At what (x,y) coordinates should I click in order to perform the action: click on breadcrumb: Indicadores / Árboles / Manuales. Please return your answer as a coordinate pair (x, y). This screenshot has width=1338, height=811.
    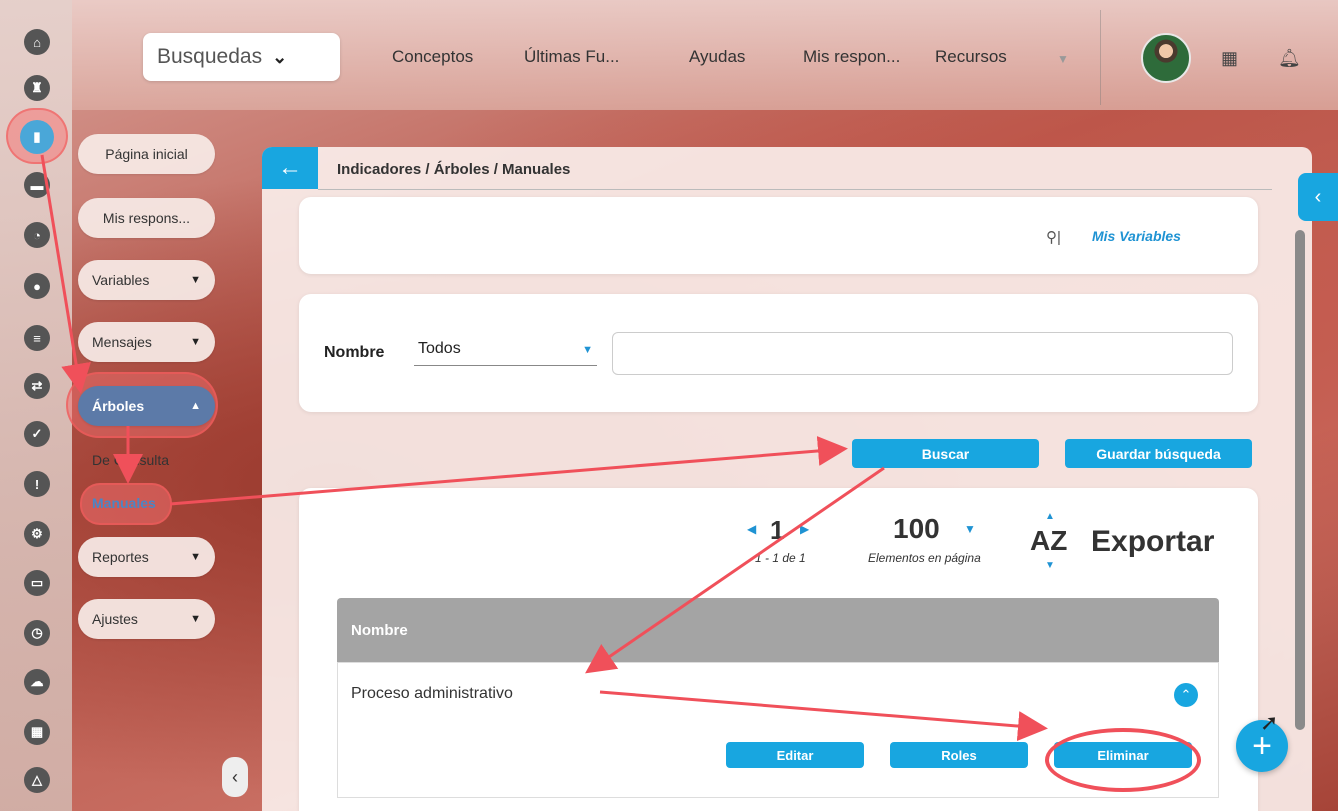
    Looking at the image, I should click on (454, 169).